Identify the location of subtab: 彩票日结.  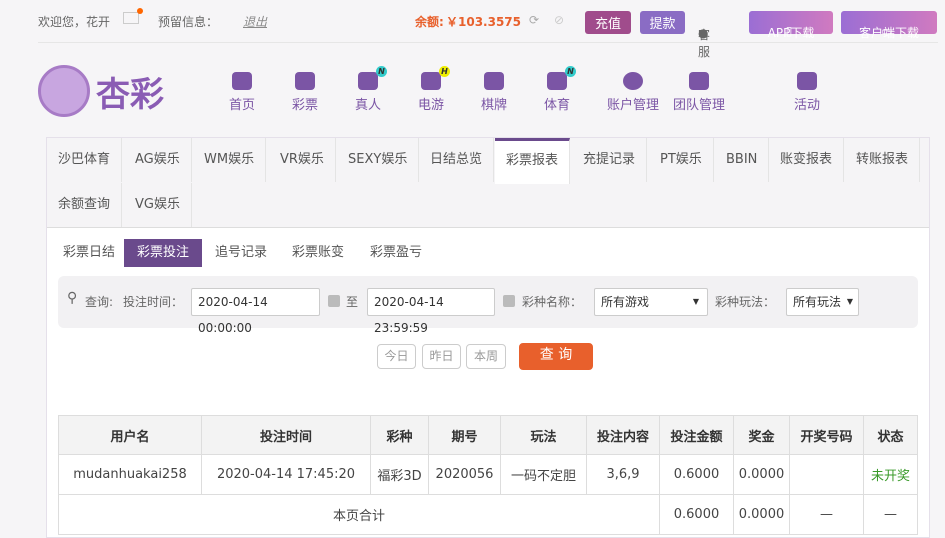
(89, 253).